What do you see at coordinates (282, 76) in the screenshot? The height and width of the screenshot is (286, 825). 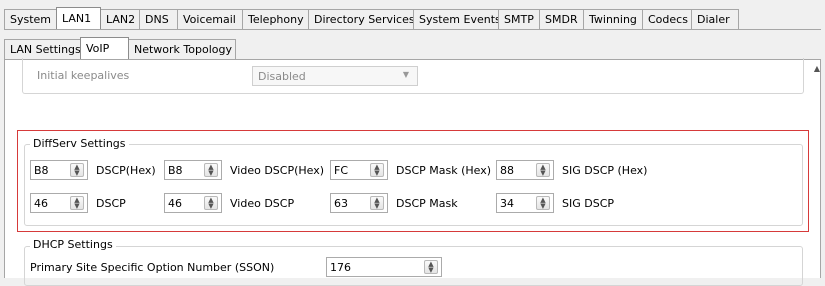 I see `initial-keepalives-value: Disabled` at bounding box center [282, 76].